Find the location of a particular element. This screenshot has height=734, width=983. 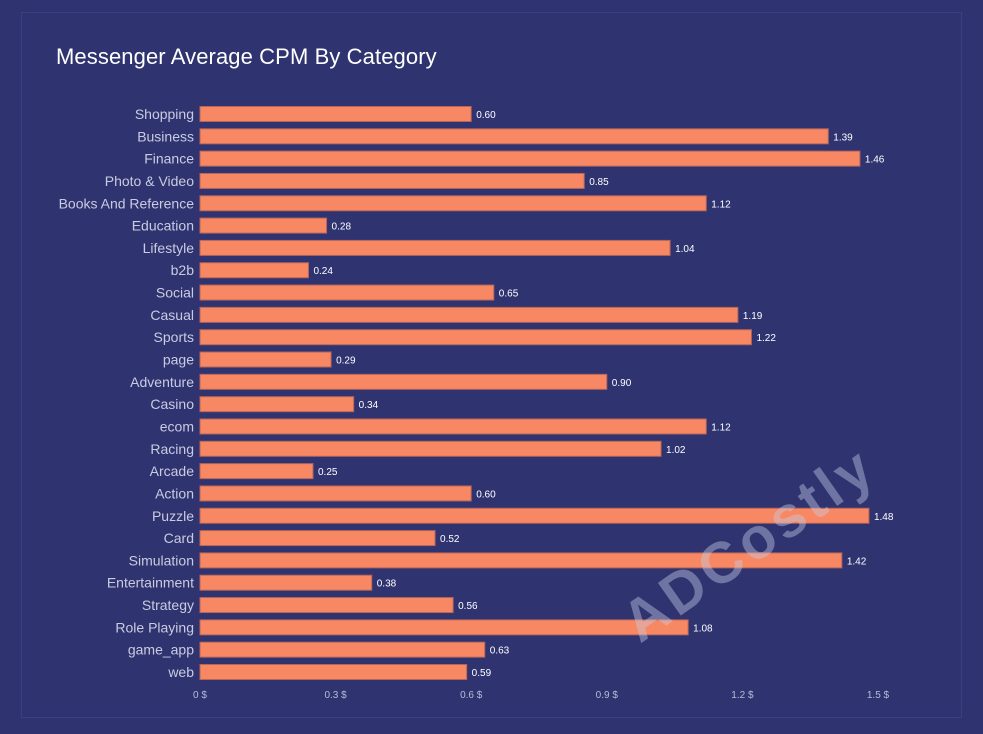

x-tick-label: 1.2 $ is located at coordinates (742, 695).